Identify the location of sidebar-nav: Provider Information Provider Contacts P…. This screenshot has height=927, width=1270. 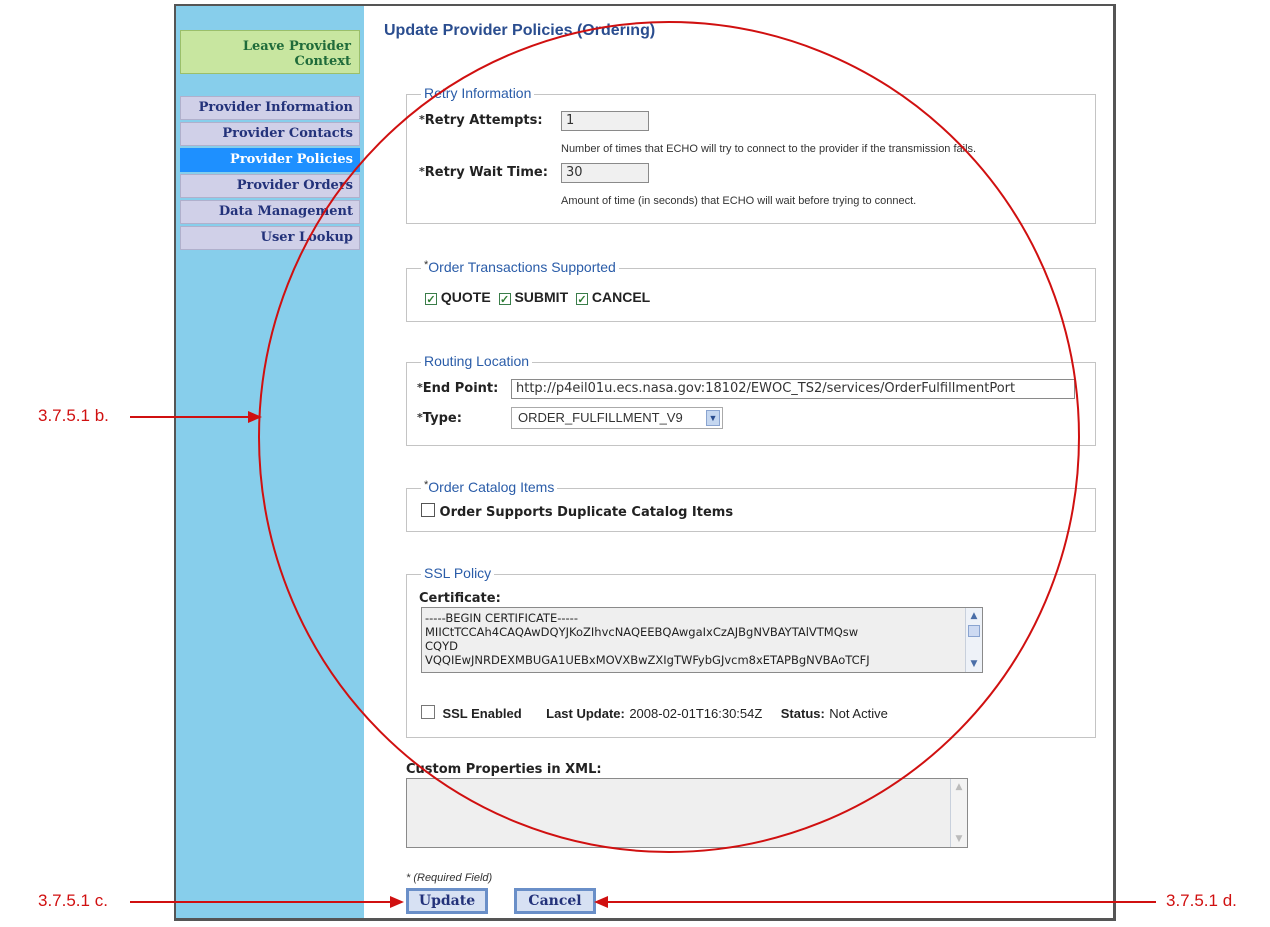
(270, 174).